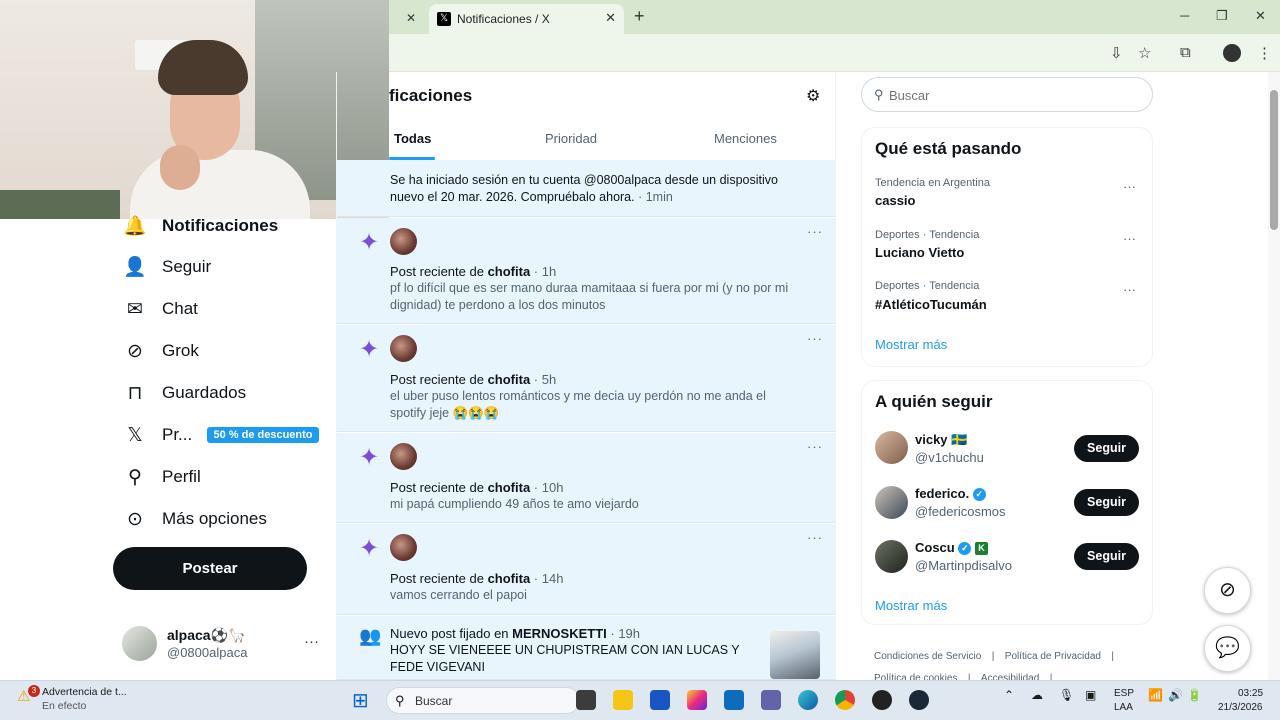 This screenshot has height=720, width=1280. I want to click on trends-show-more-link: Mostrar más, so click(911, 344).